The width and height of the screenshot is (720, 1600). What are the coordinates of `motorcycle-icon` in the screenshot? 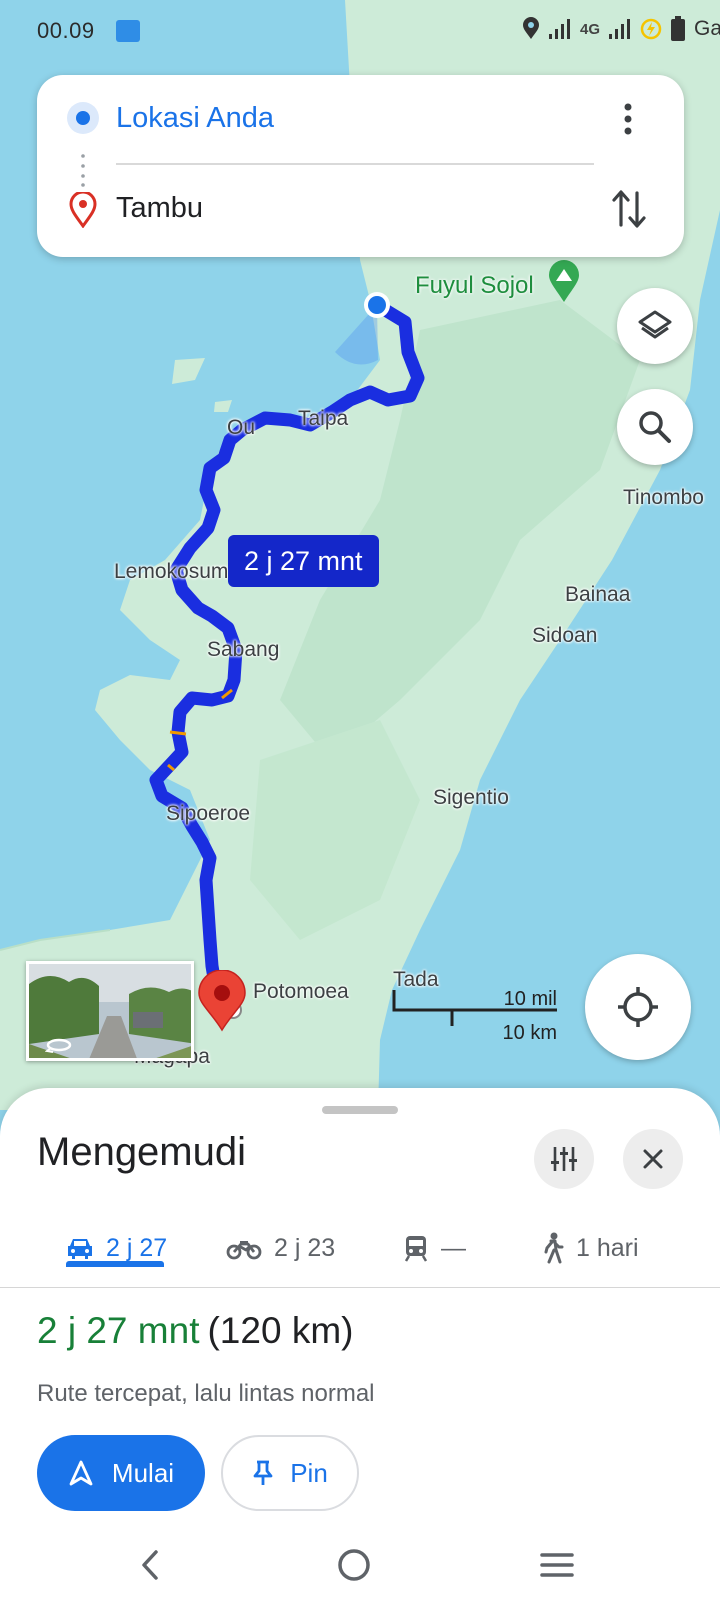 It's located at (244, 1250).